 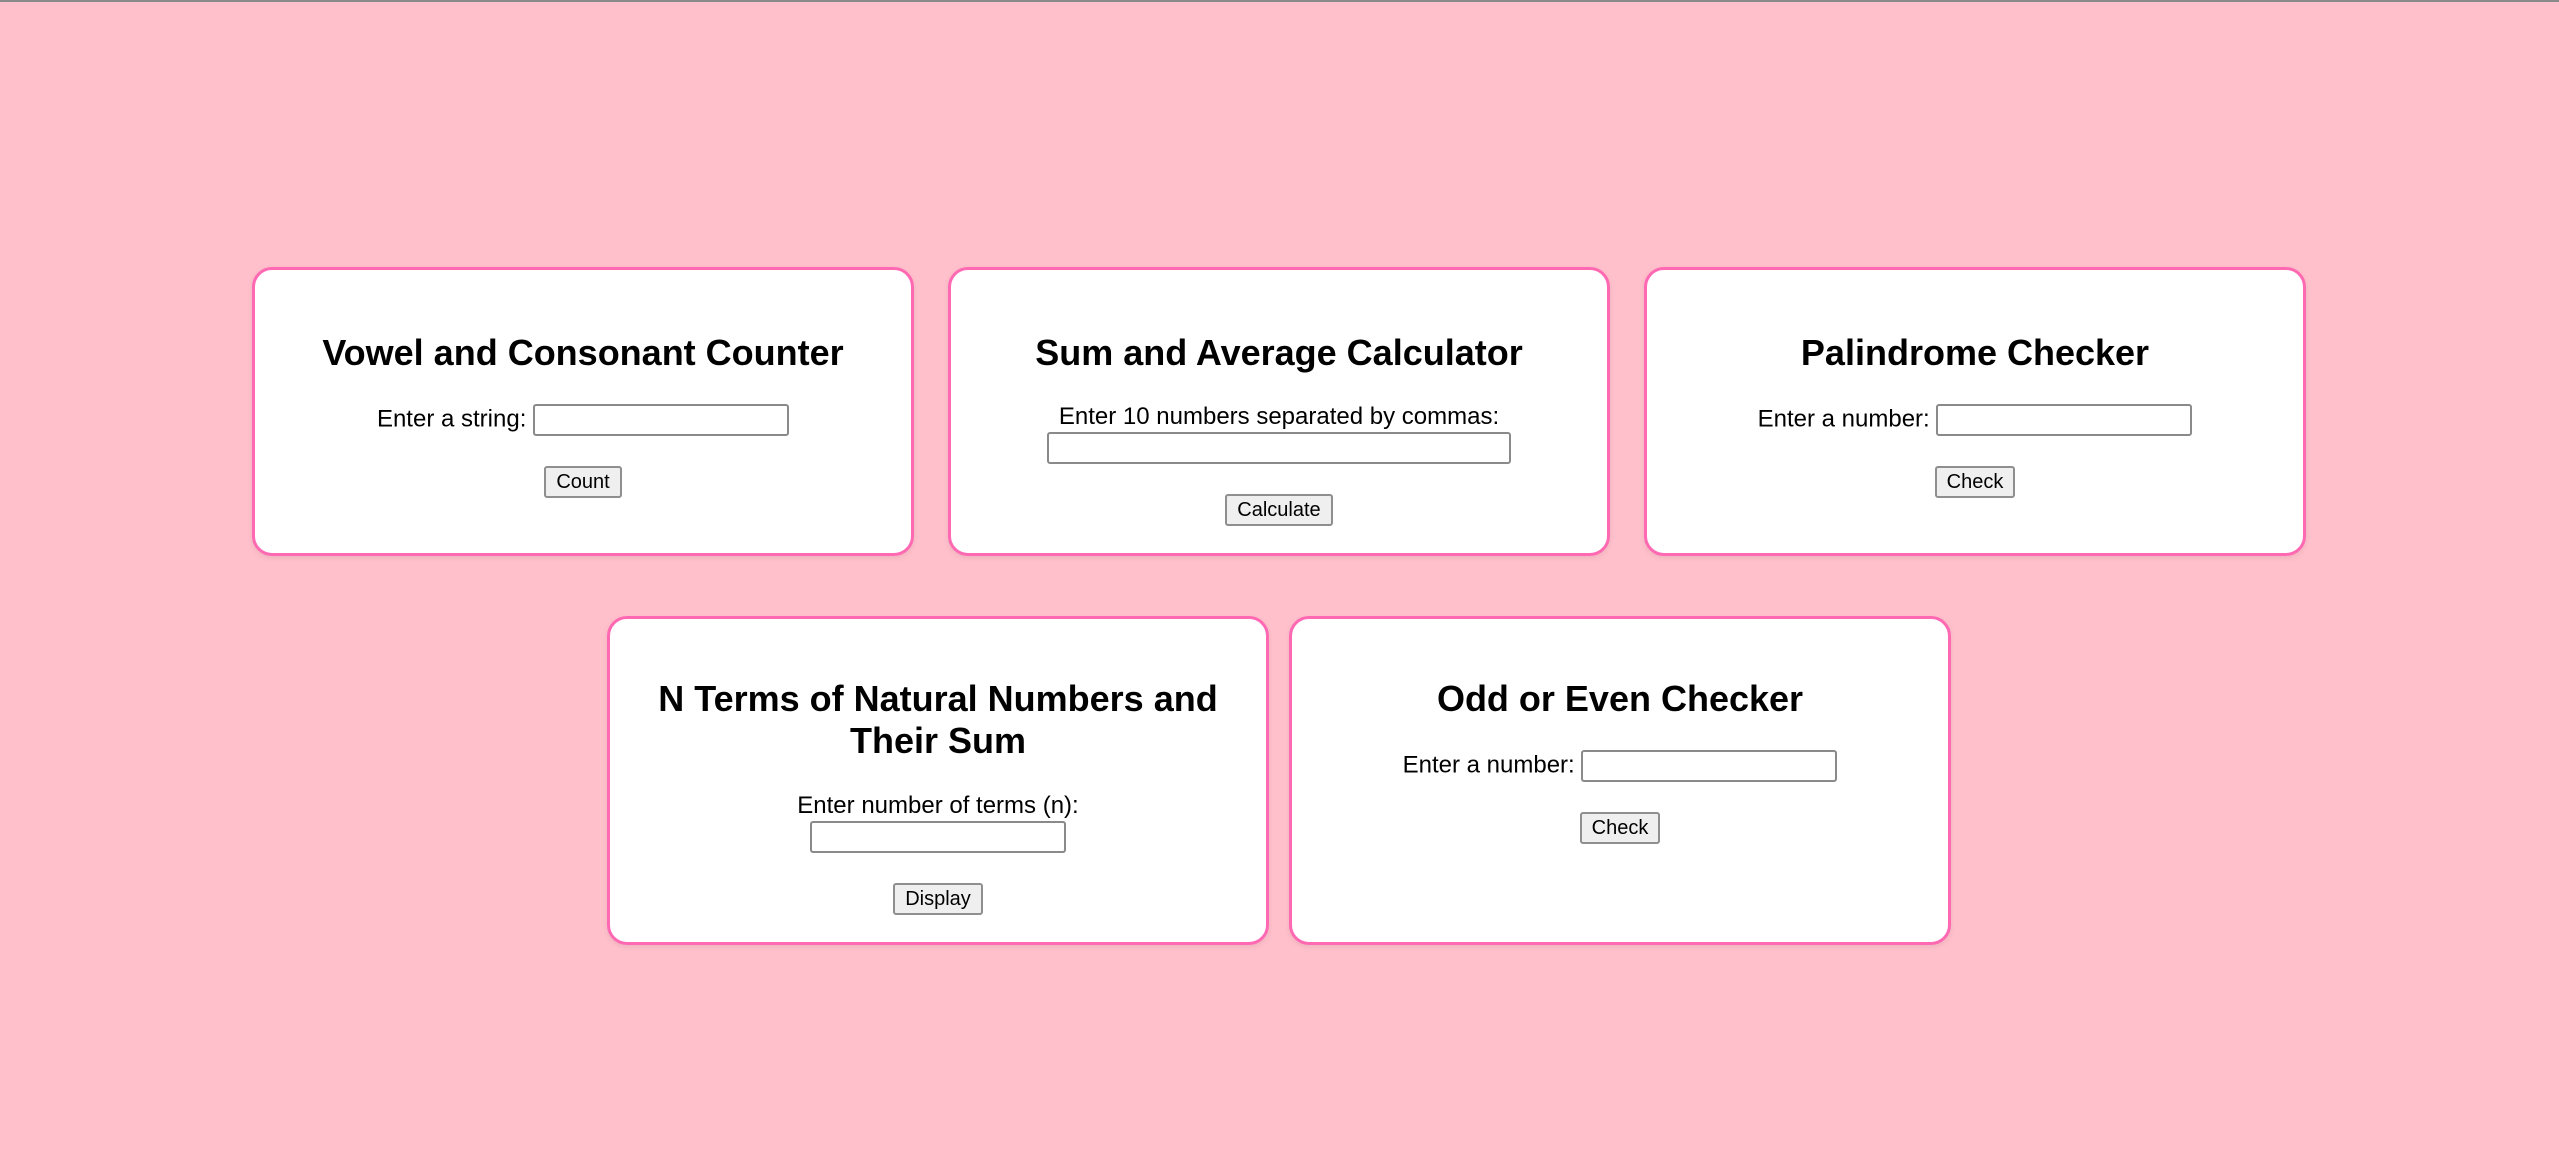 I want to click on natural-numbers-input, so click(x=938, y=837).